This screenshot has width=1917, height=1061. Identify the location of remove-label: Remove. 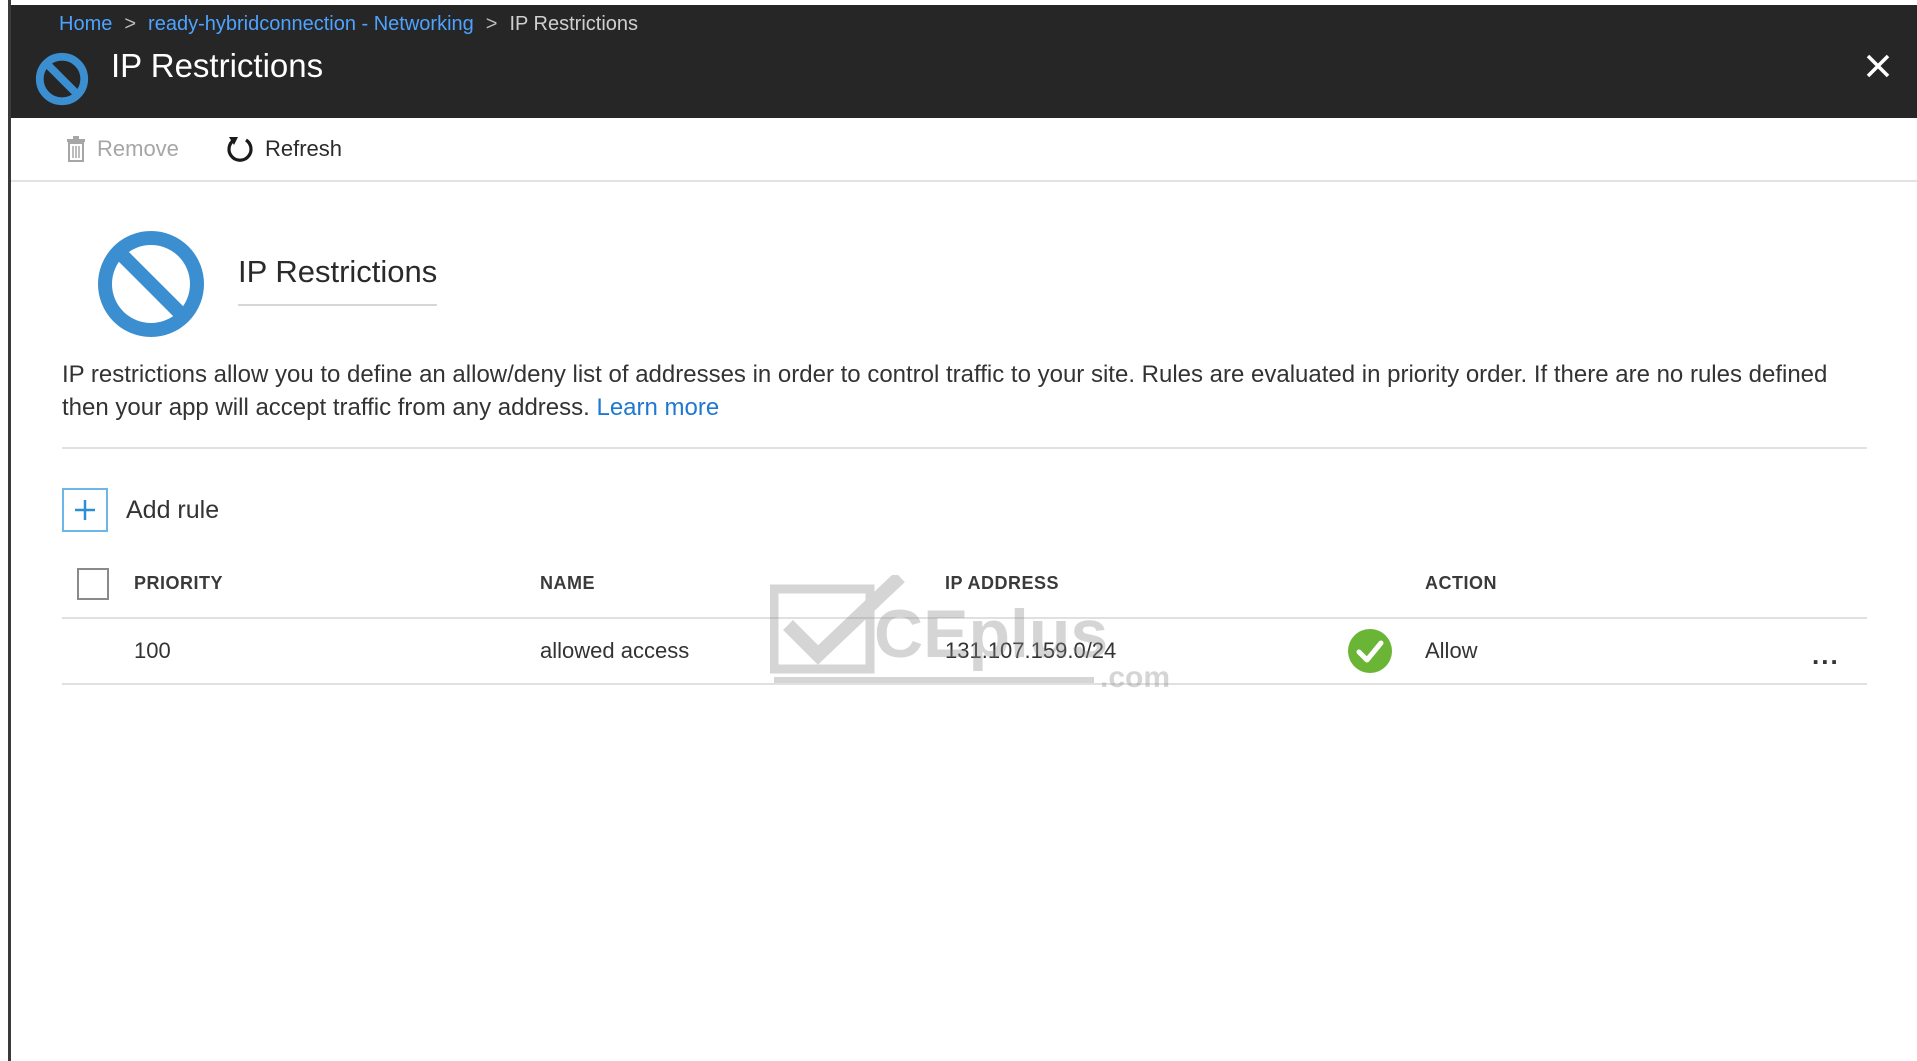
(138, 148).